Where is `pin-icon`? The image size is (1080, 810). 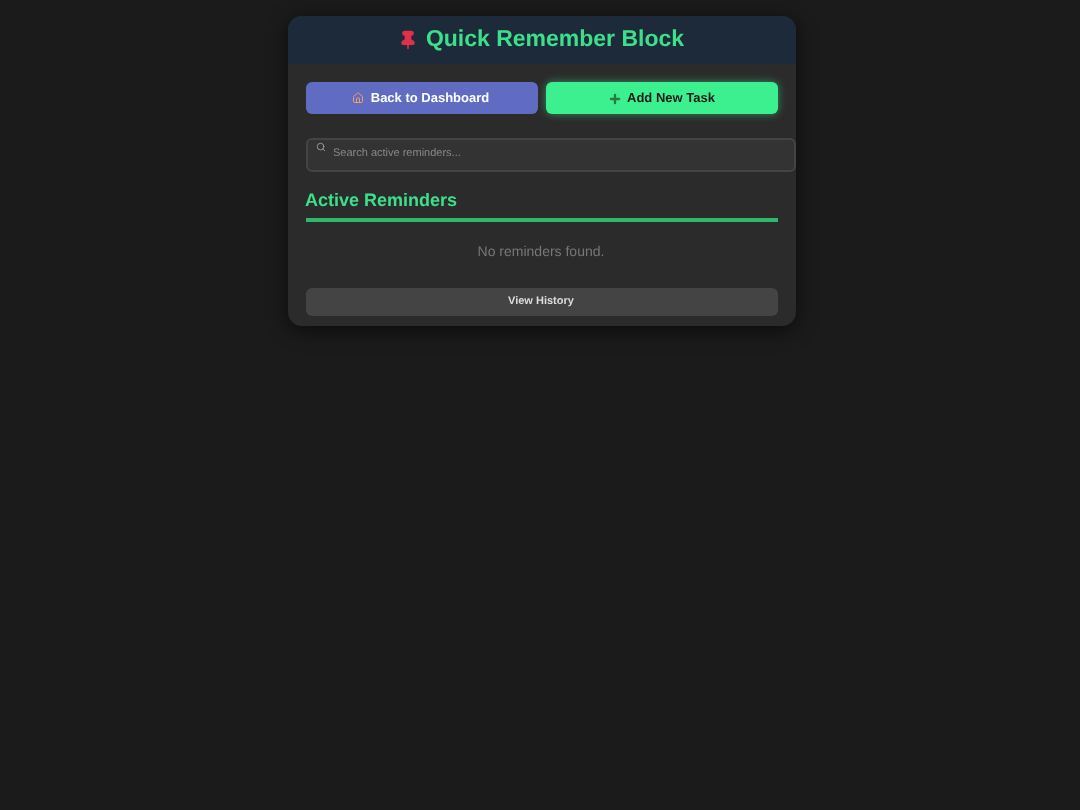
pin-icon is located at coordinates (407, 40).